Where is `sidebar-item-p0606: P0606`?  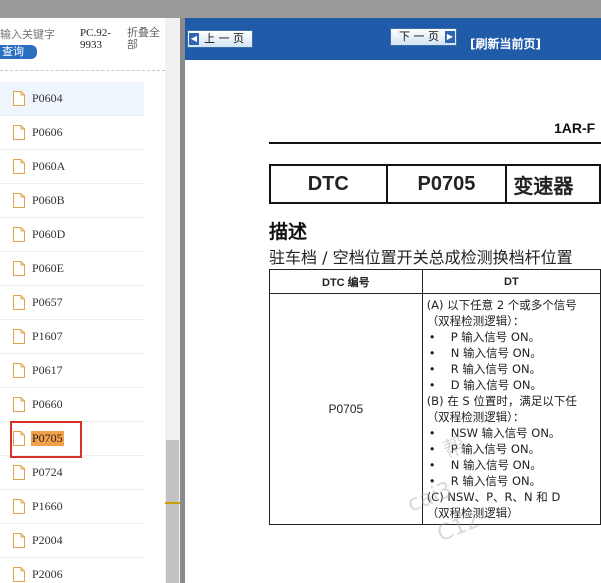 sidebar-item-p0606: P0606 is located at coordinates (72, 133).